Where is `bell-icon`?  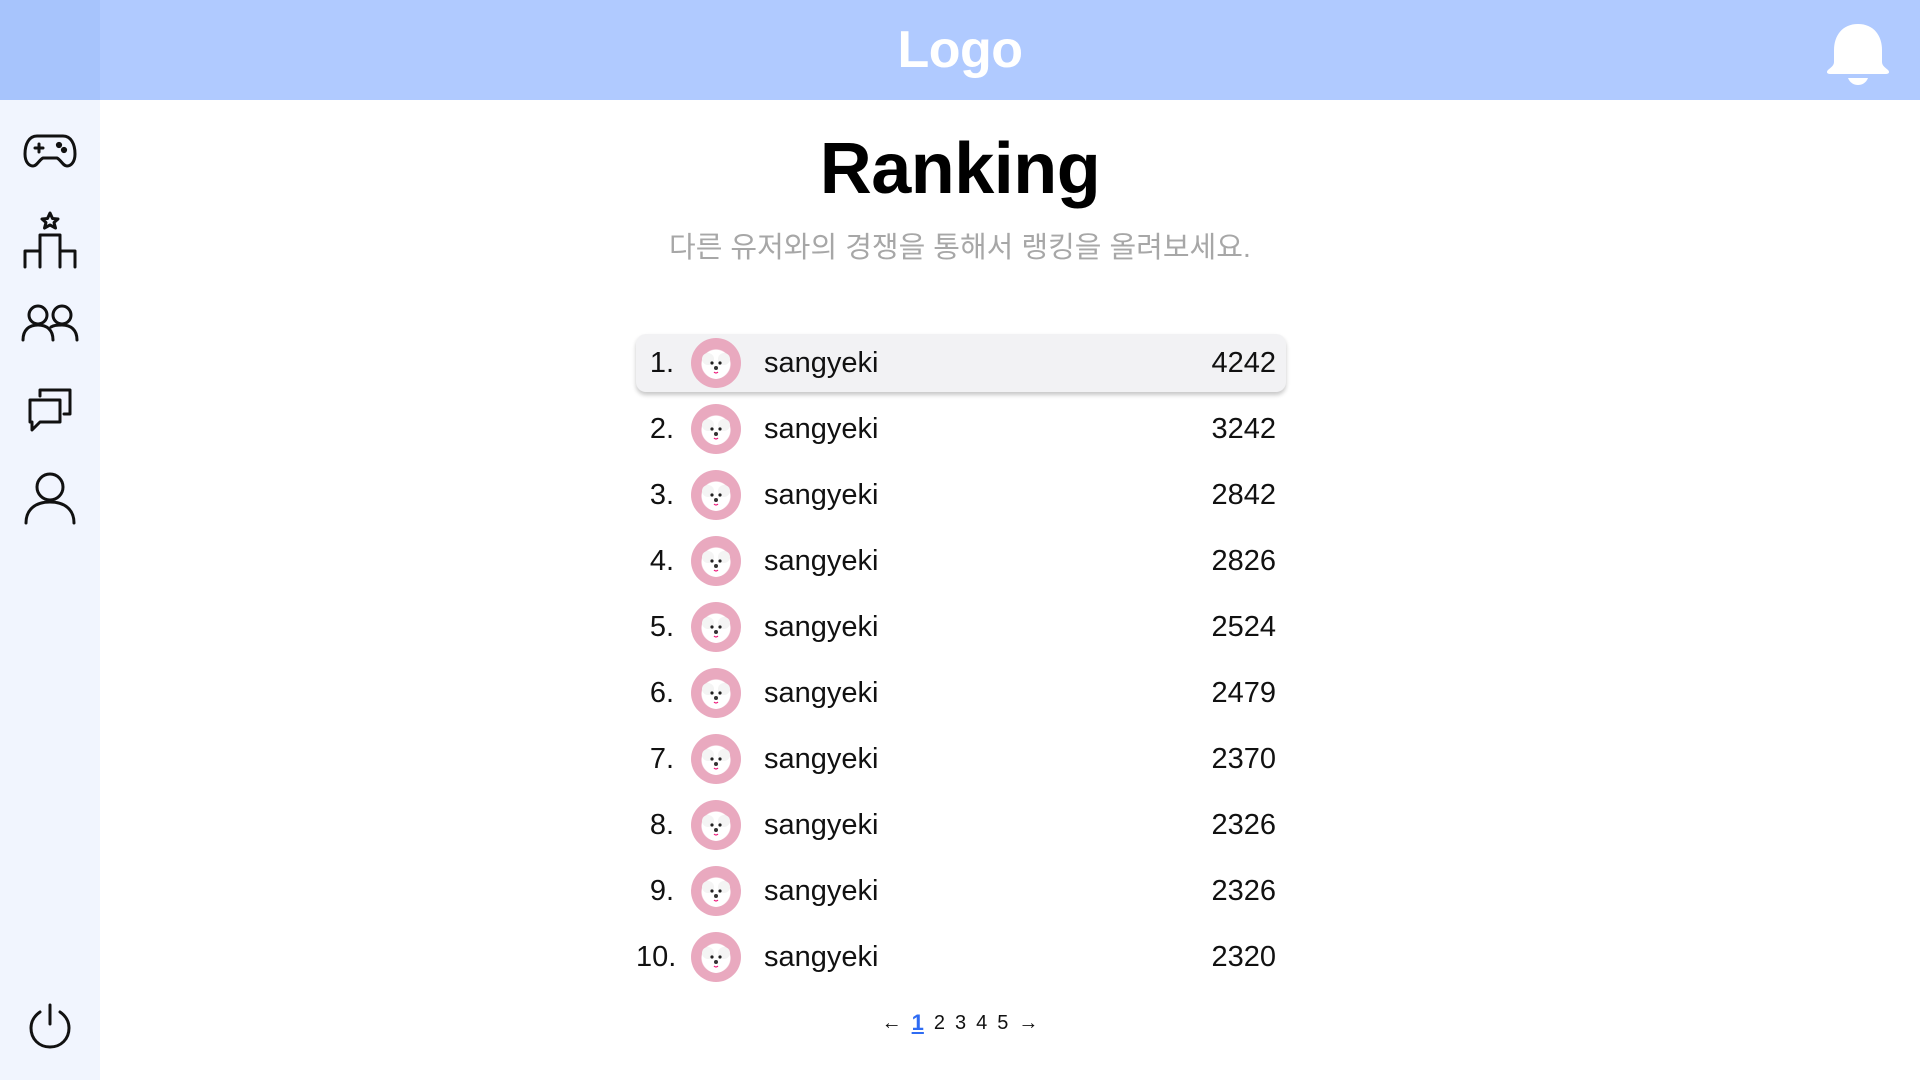
bell-icon is located at coordinates (1858, 53).